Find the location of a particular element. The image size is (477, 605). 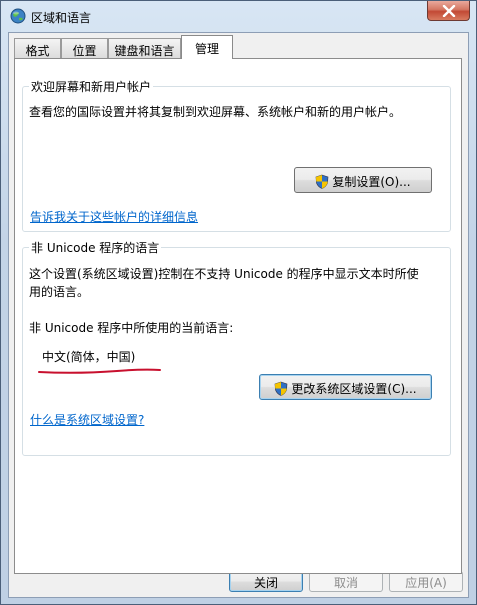

welcome-accounts-help-link: 告诉我关于这些帐户的详细信息 is located at coordinates (114, 216).